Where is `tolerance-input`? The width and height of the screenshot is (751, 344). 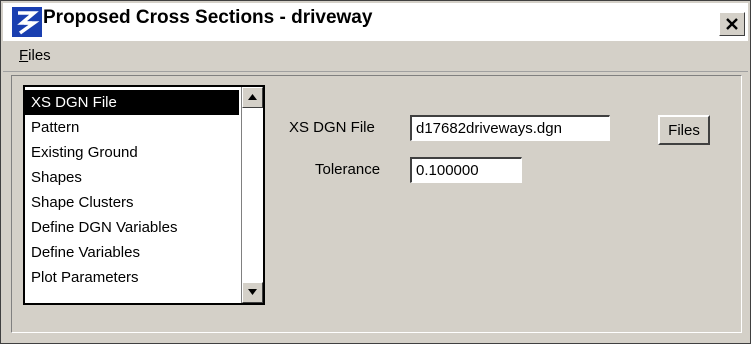
tolerance-input is located at coordinates (466, 170).